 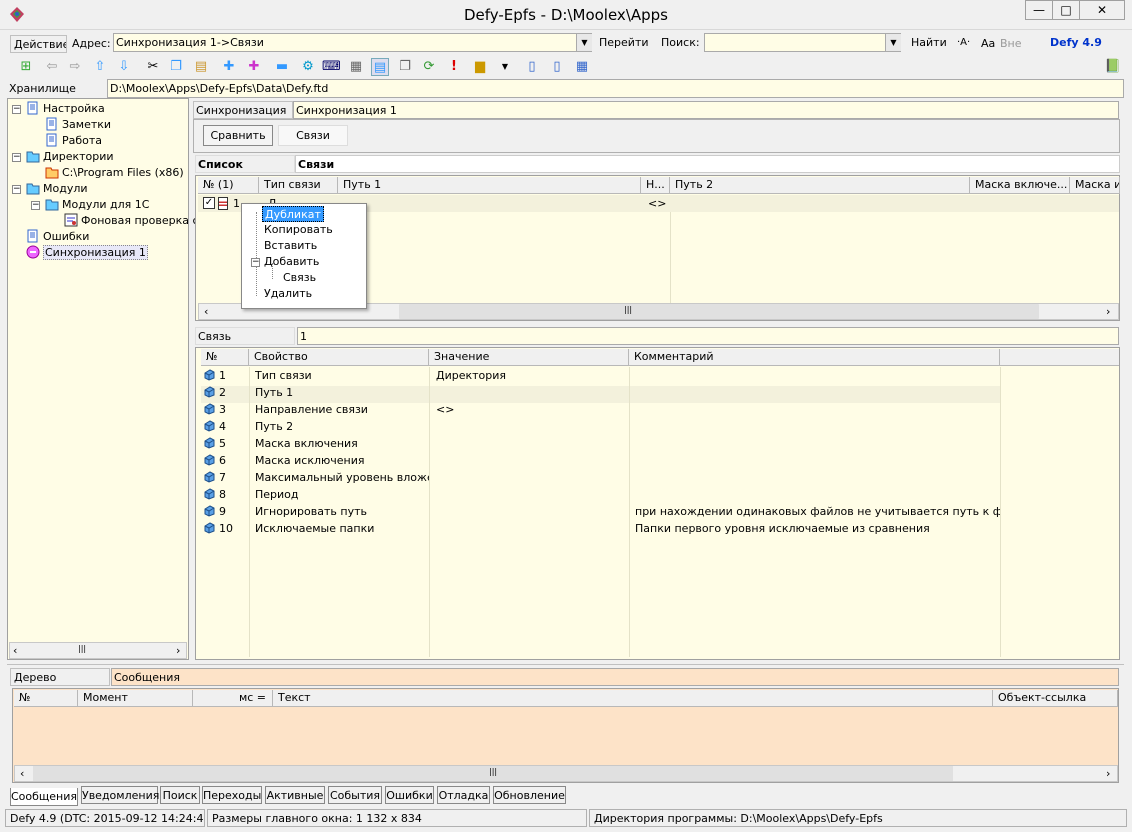 I want to click on font-size-button: ·A·, so click(x=963, y=42).